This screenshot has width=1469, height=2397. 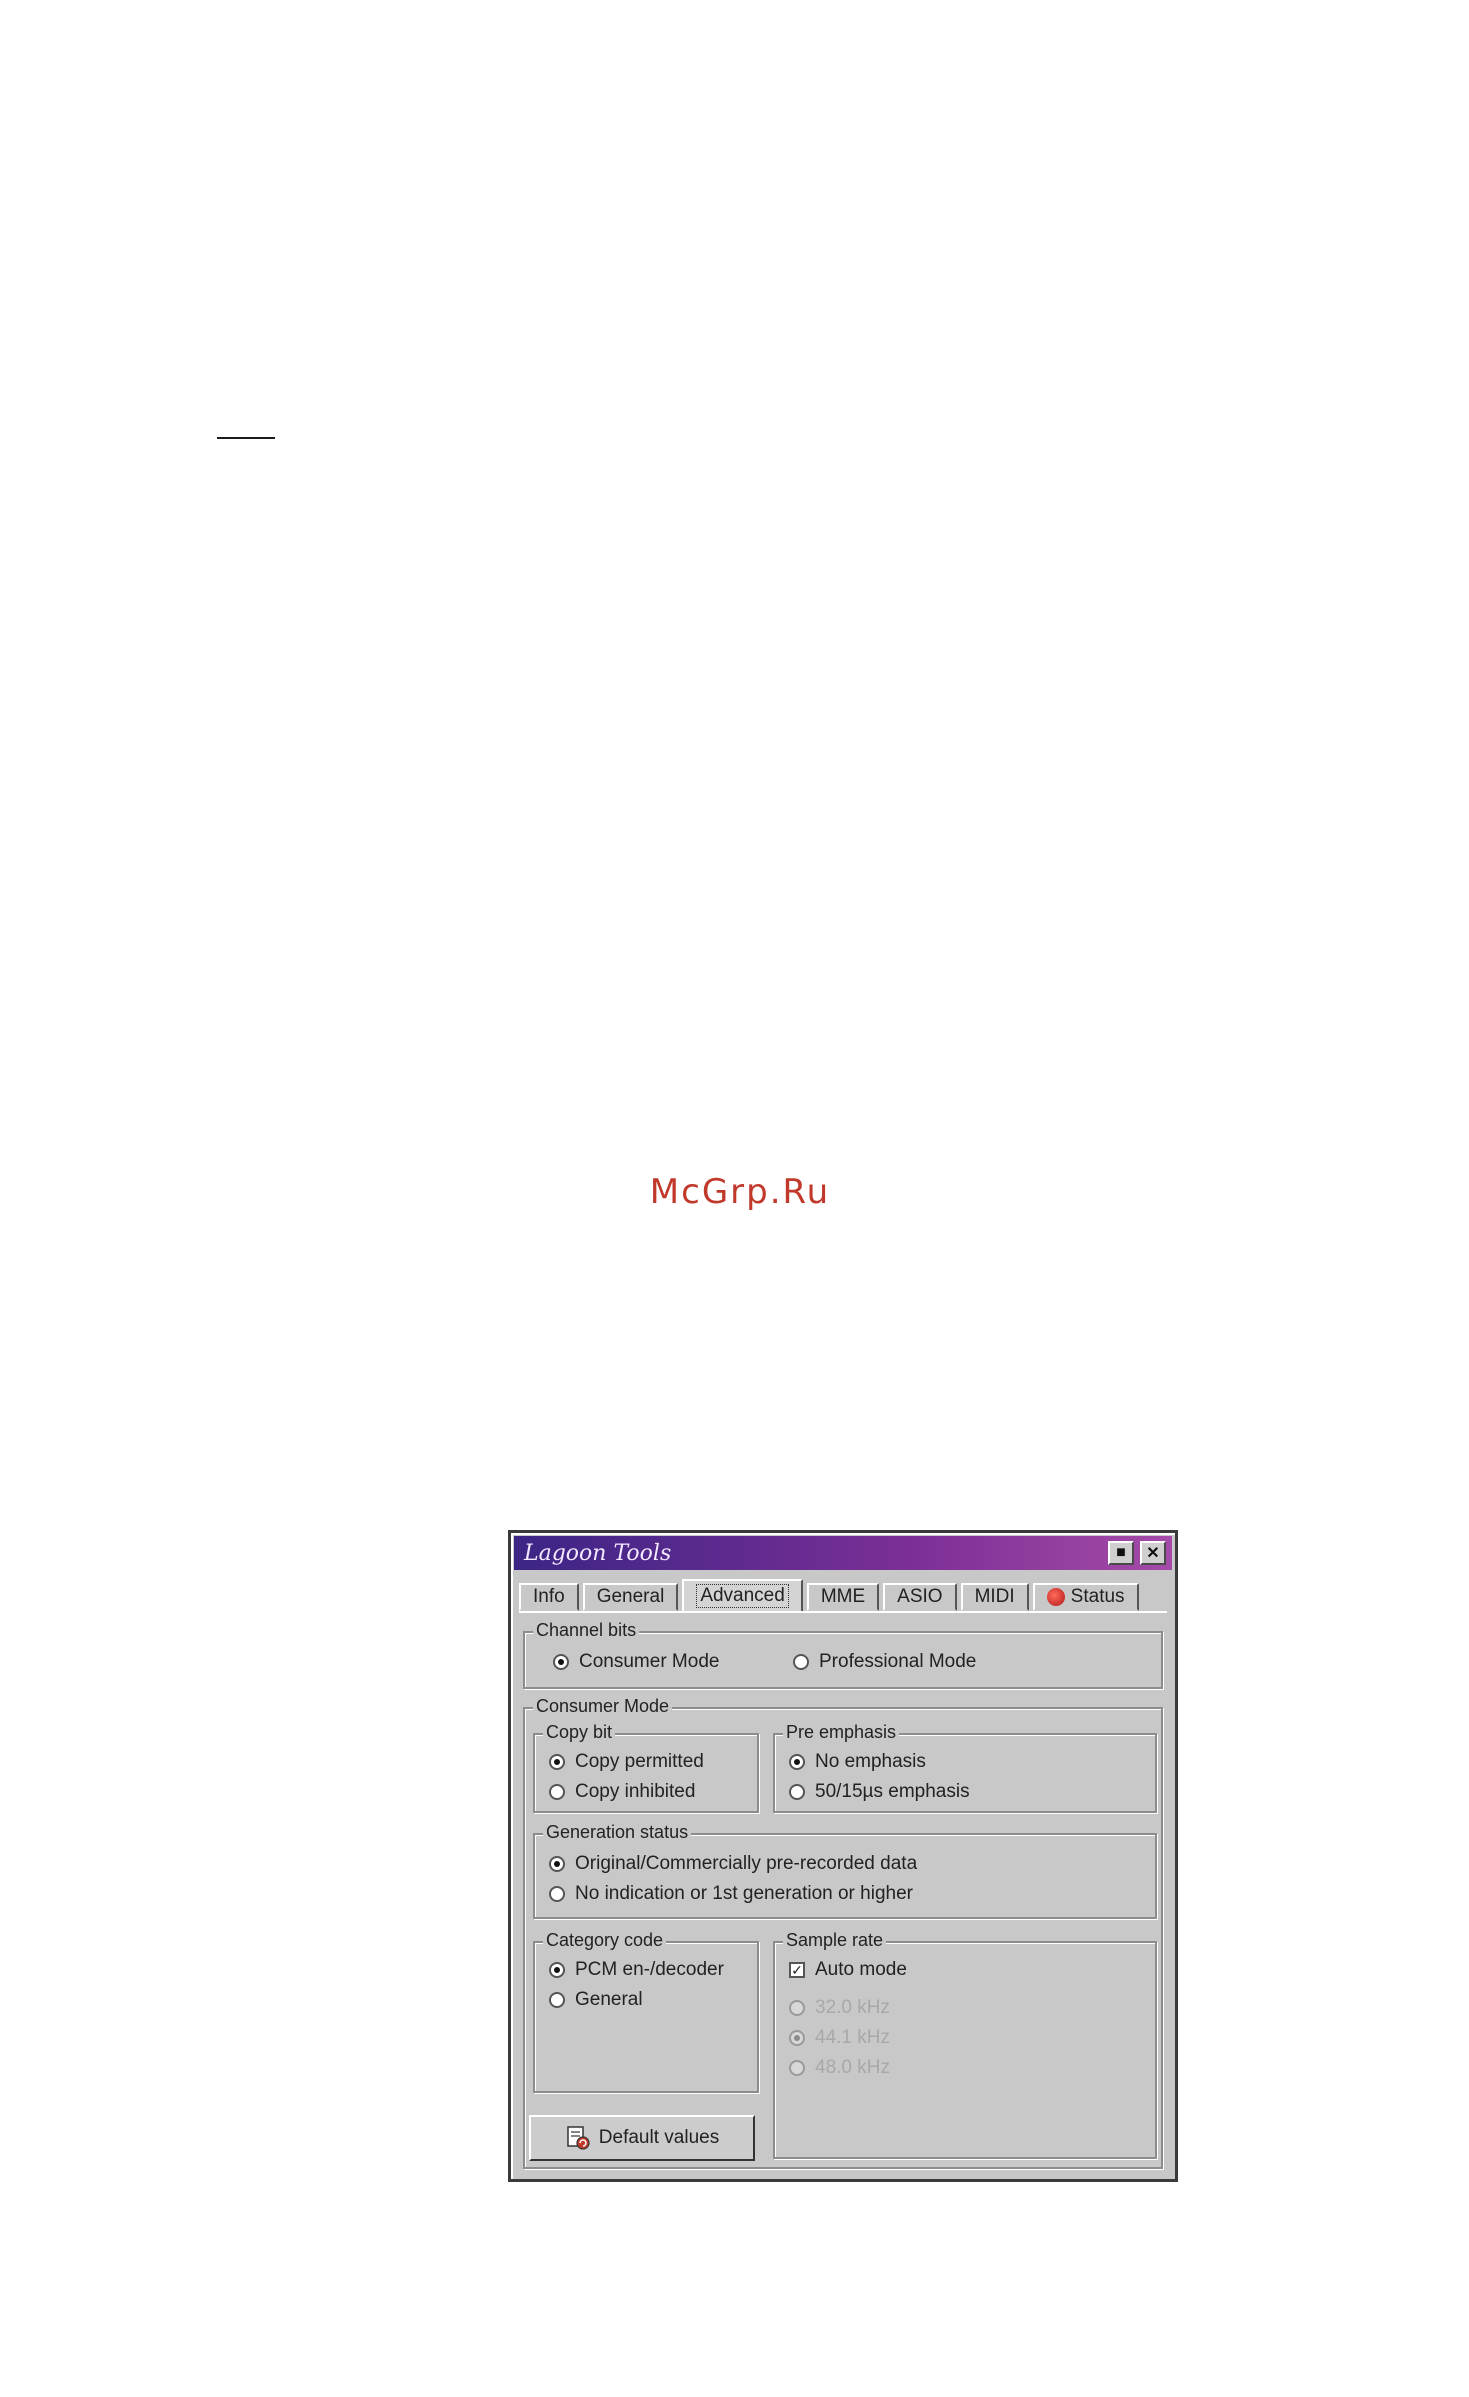 I want to click on page-rule, so click(x=246, y=438).